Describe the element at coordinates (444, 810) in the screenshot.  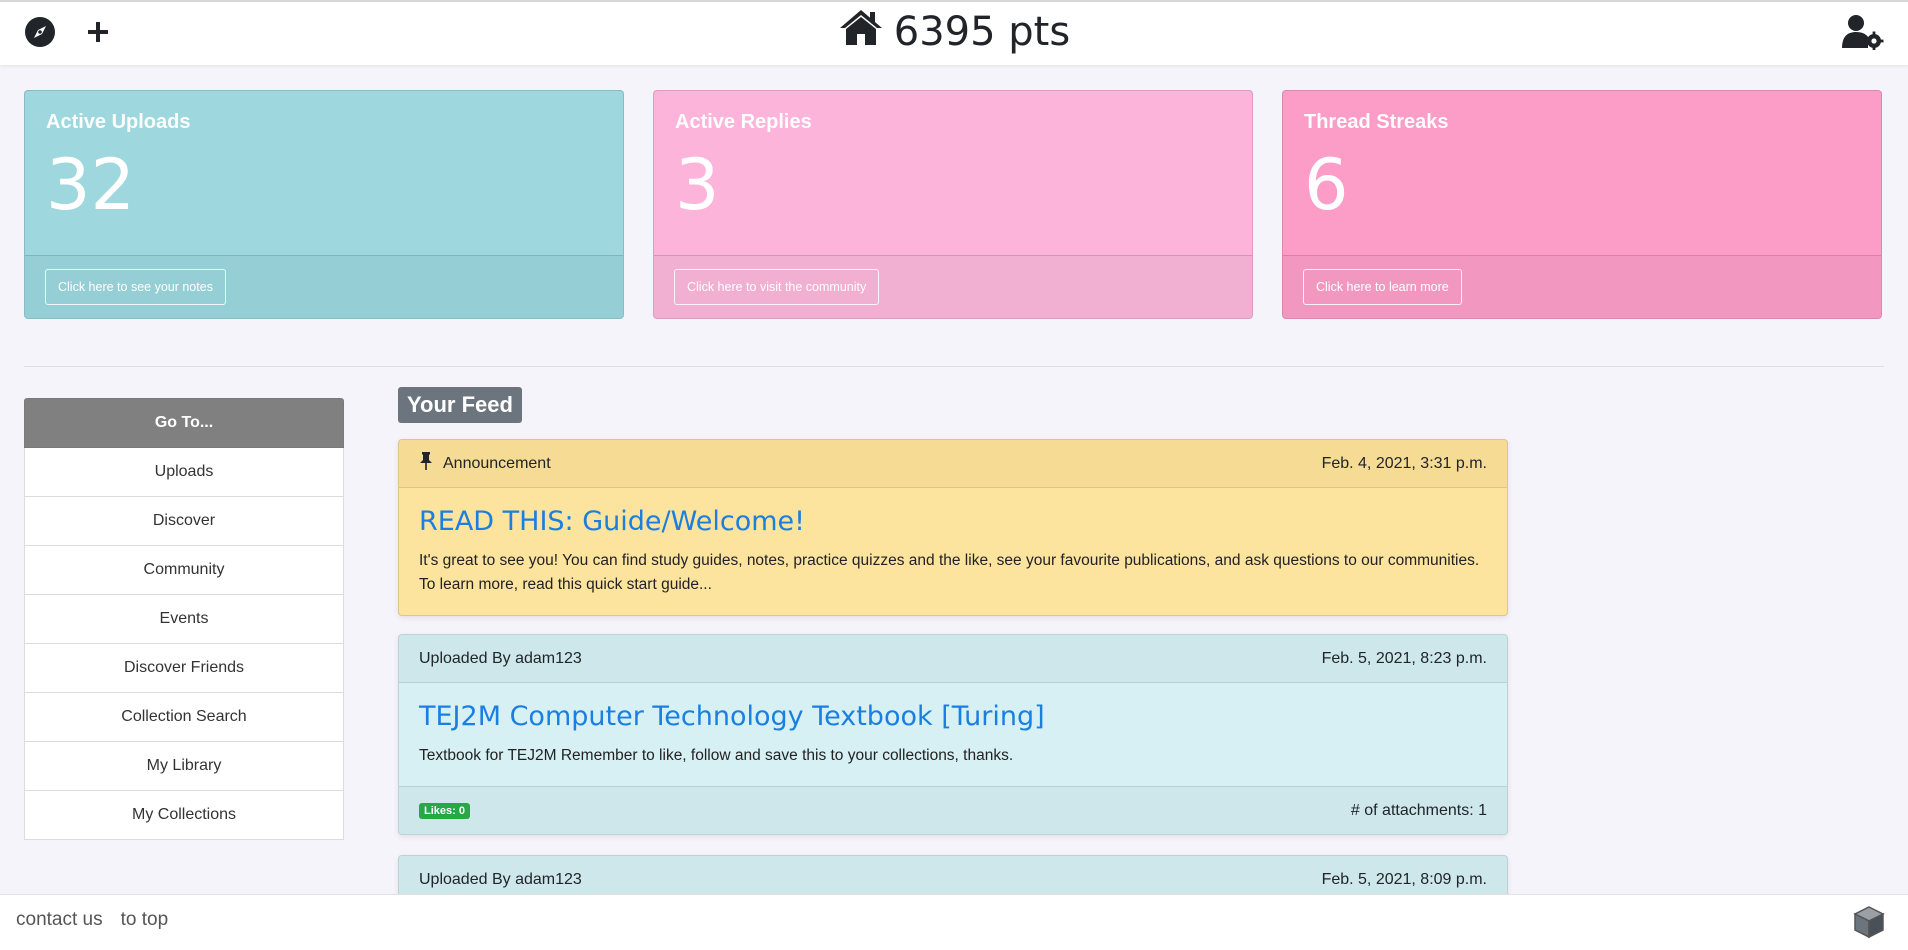
I see `likes-badge: Likes: 0` at that location.